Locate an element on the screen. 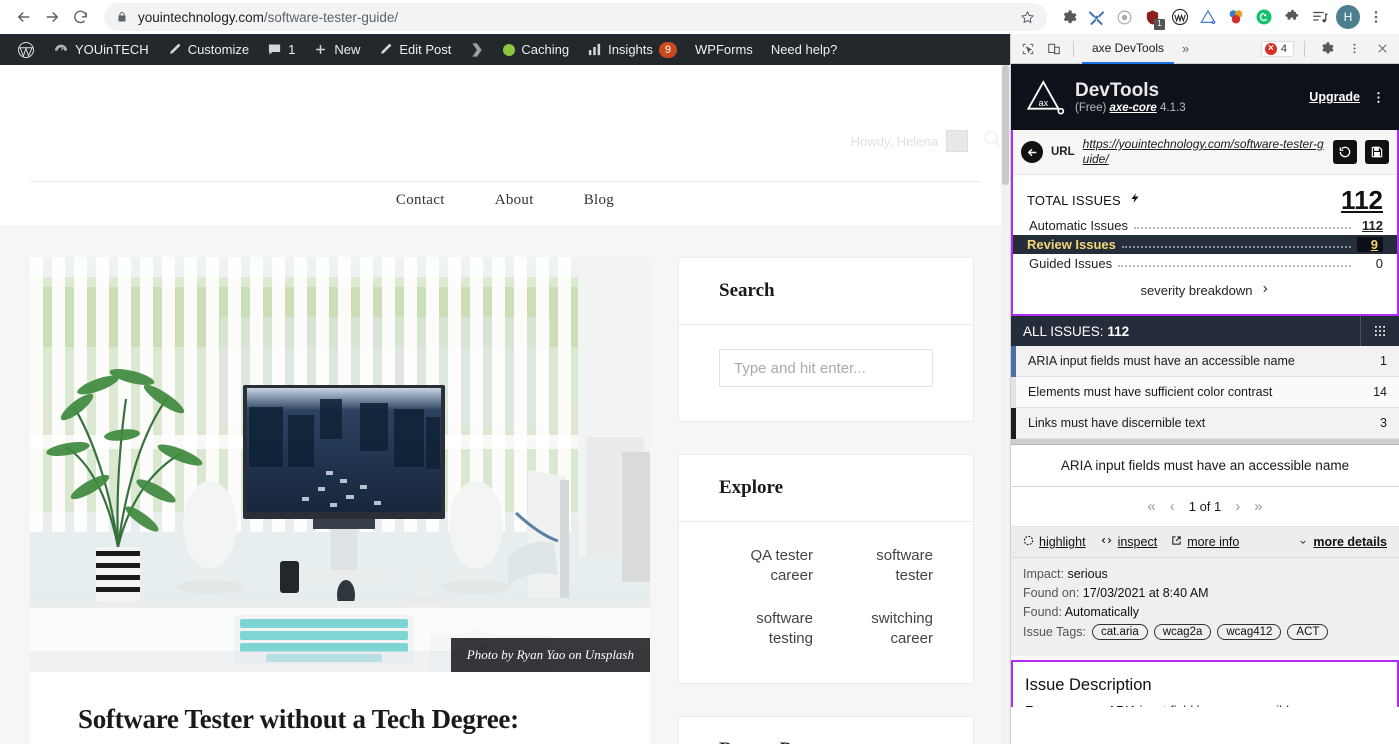 The image size is (1399, 744). wpforms-item: WPForms is located at coordinates (724, 49).